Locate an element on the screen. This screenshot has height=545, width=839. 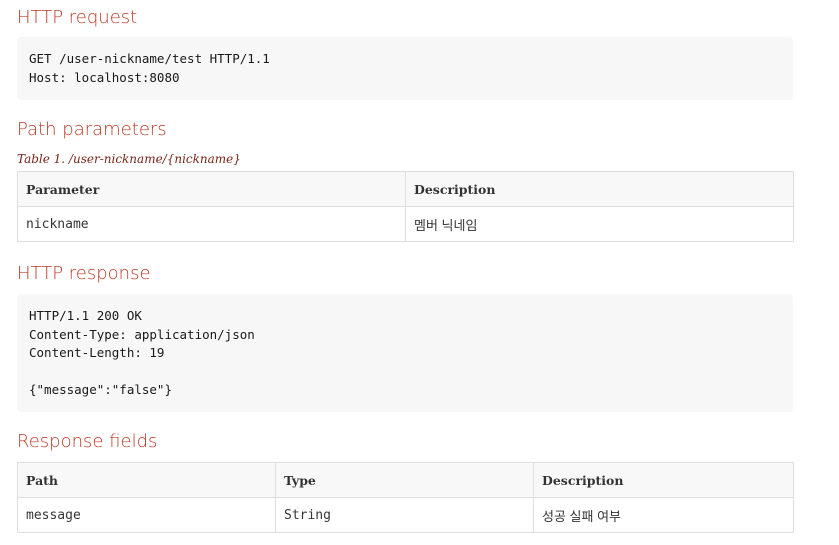
column-header-type: Type is located at coordinates (404, 480).